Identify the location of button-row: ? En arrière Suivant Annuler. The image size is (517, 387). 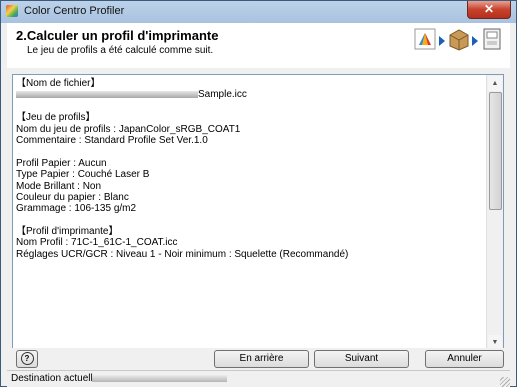
(258, 359).